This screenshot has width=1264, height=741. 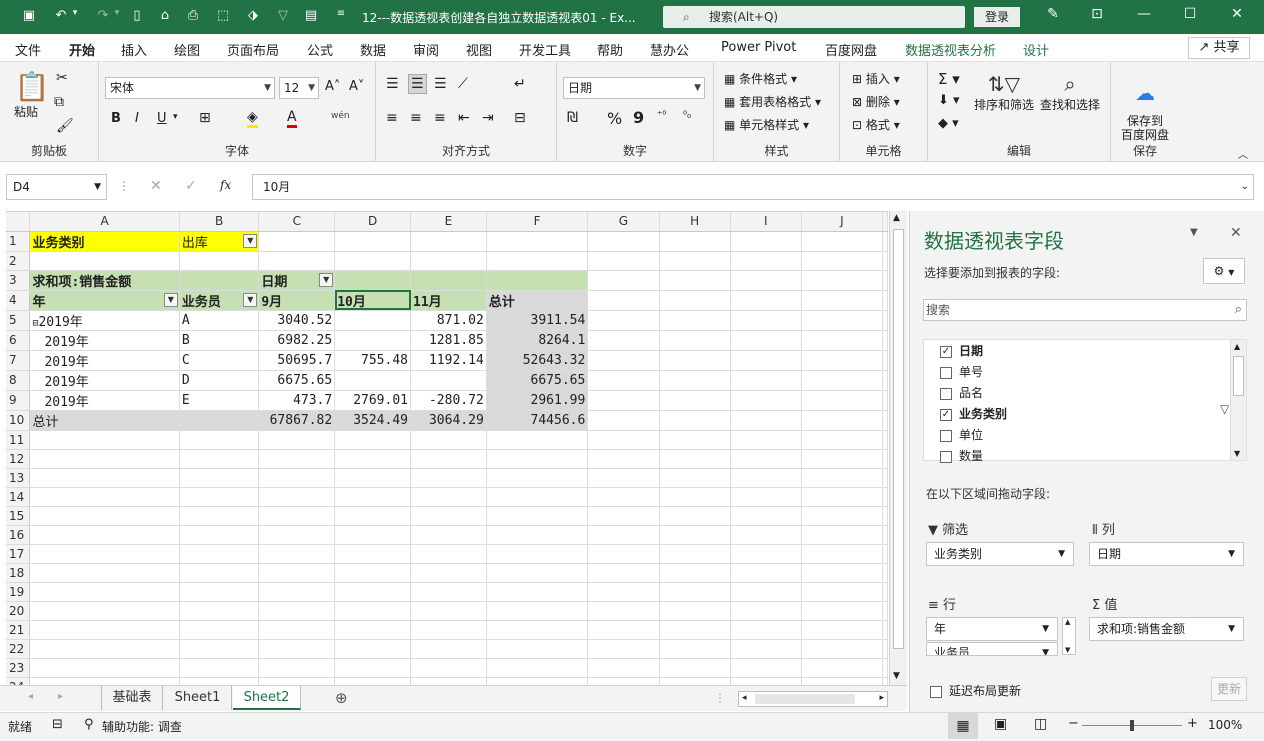 What do you see at coordinates (175, 117) in the screenshot?
I see `underline-dropdown-icon: ▾` at bounding box center [175, 117].